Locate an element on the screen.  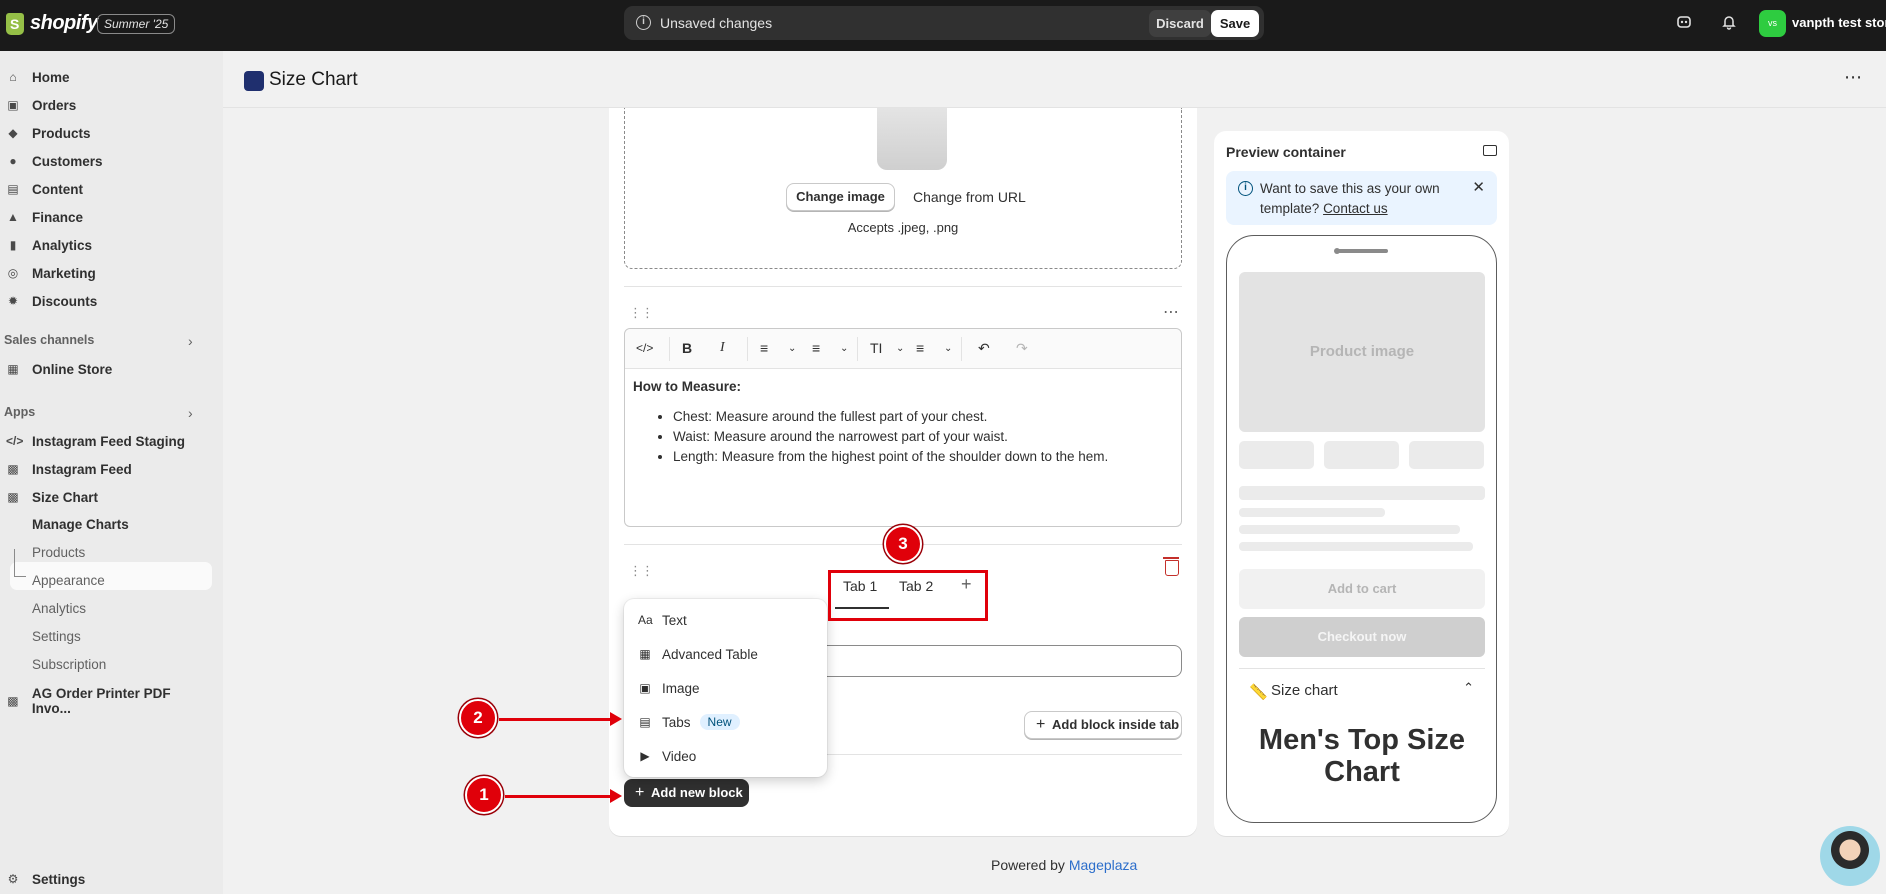
avatar: vs is located at coordinates (1772, 23).